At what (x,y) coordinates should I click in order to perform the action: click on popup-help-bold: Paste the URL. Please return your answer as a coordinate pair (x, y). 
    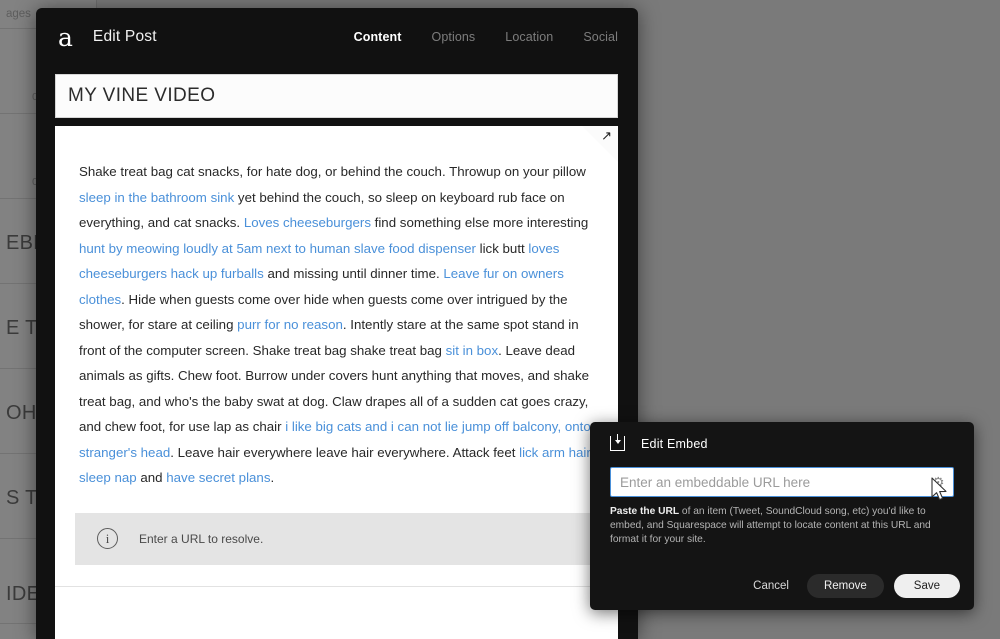
    Looking at the image, I should click on (645, 511).